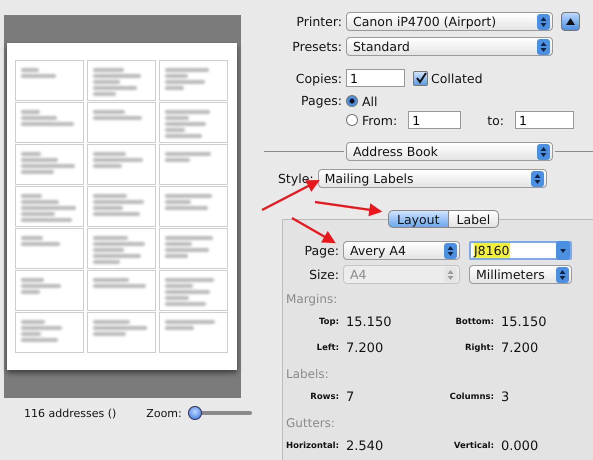  Describe the element at coordinates (321, 100) in the screenshot. I see `pages-label: Pages:` at that location.